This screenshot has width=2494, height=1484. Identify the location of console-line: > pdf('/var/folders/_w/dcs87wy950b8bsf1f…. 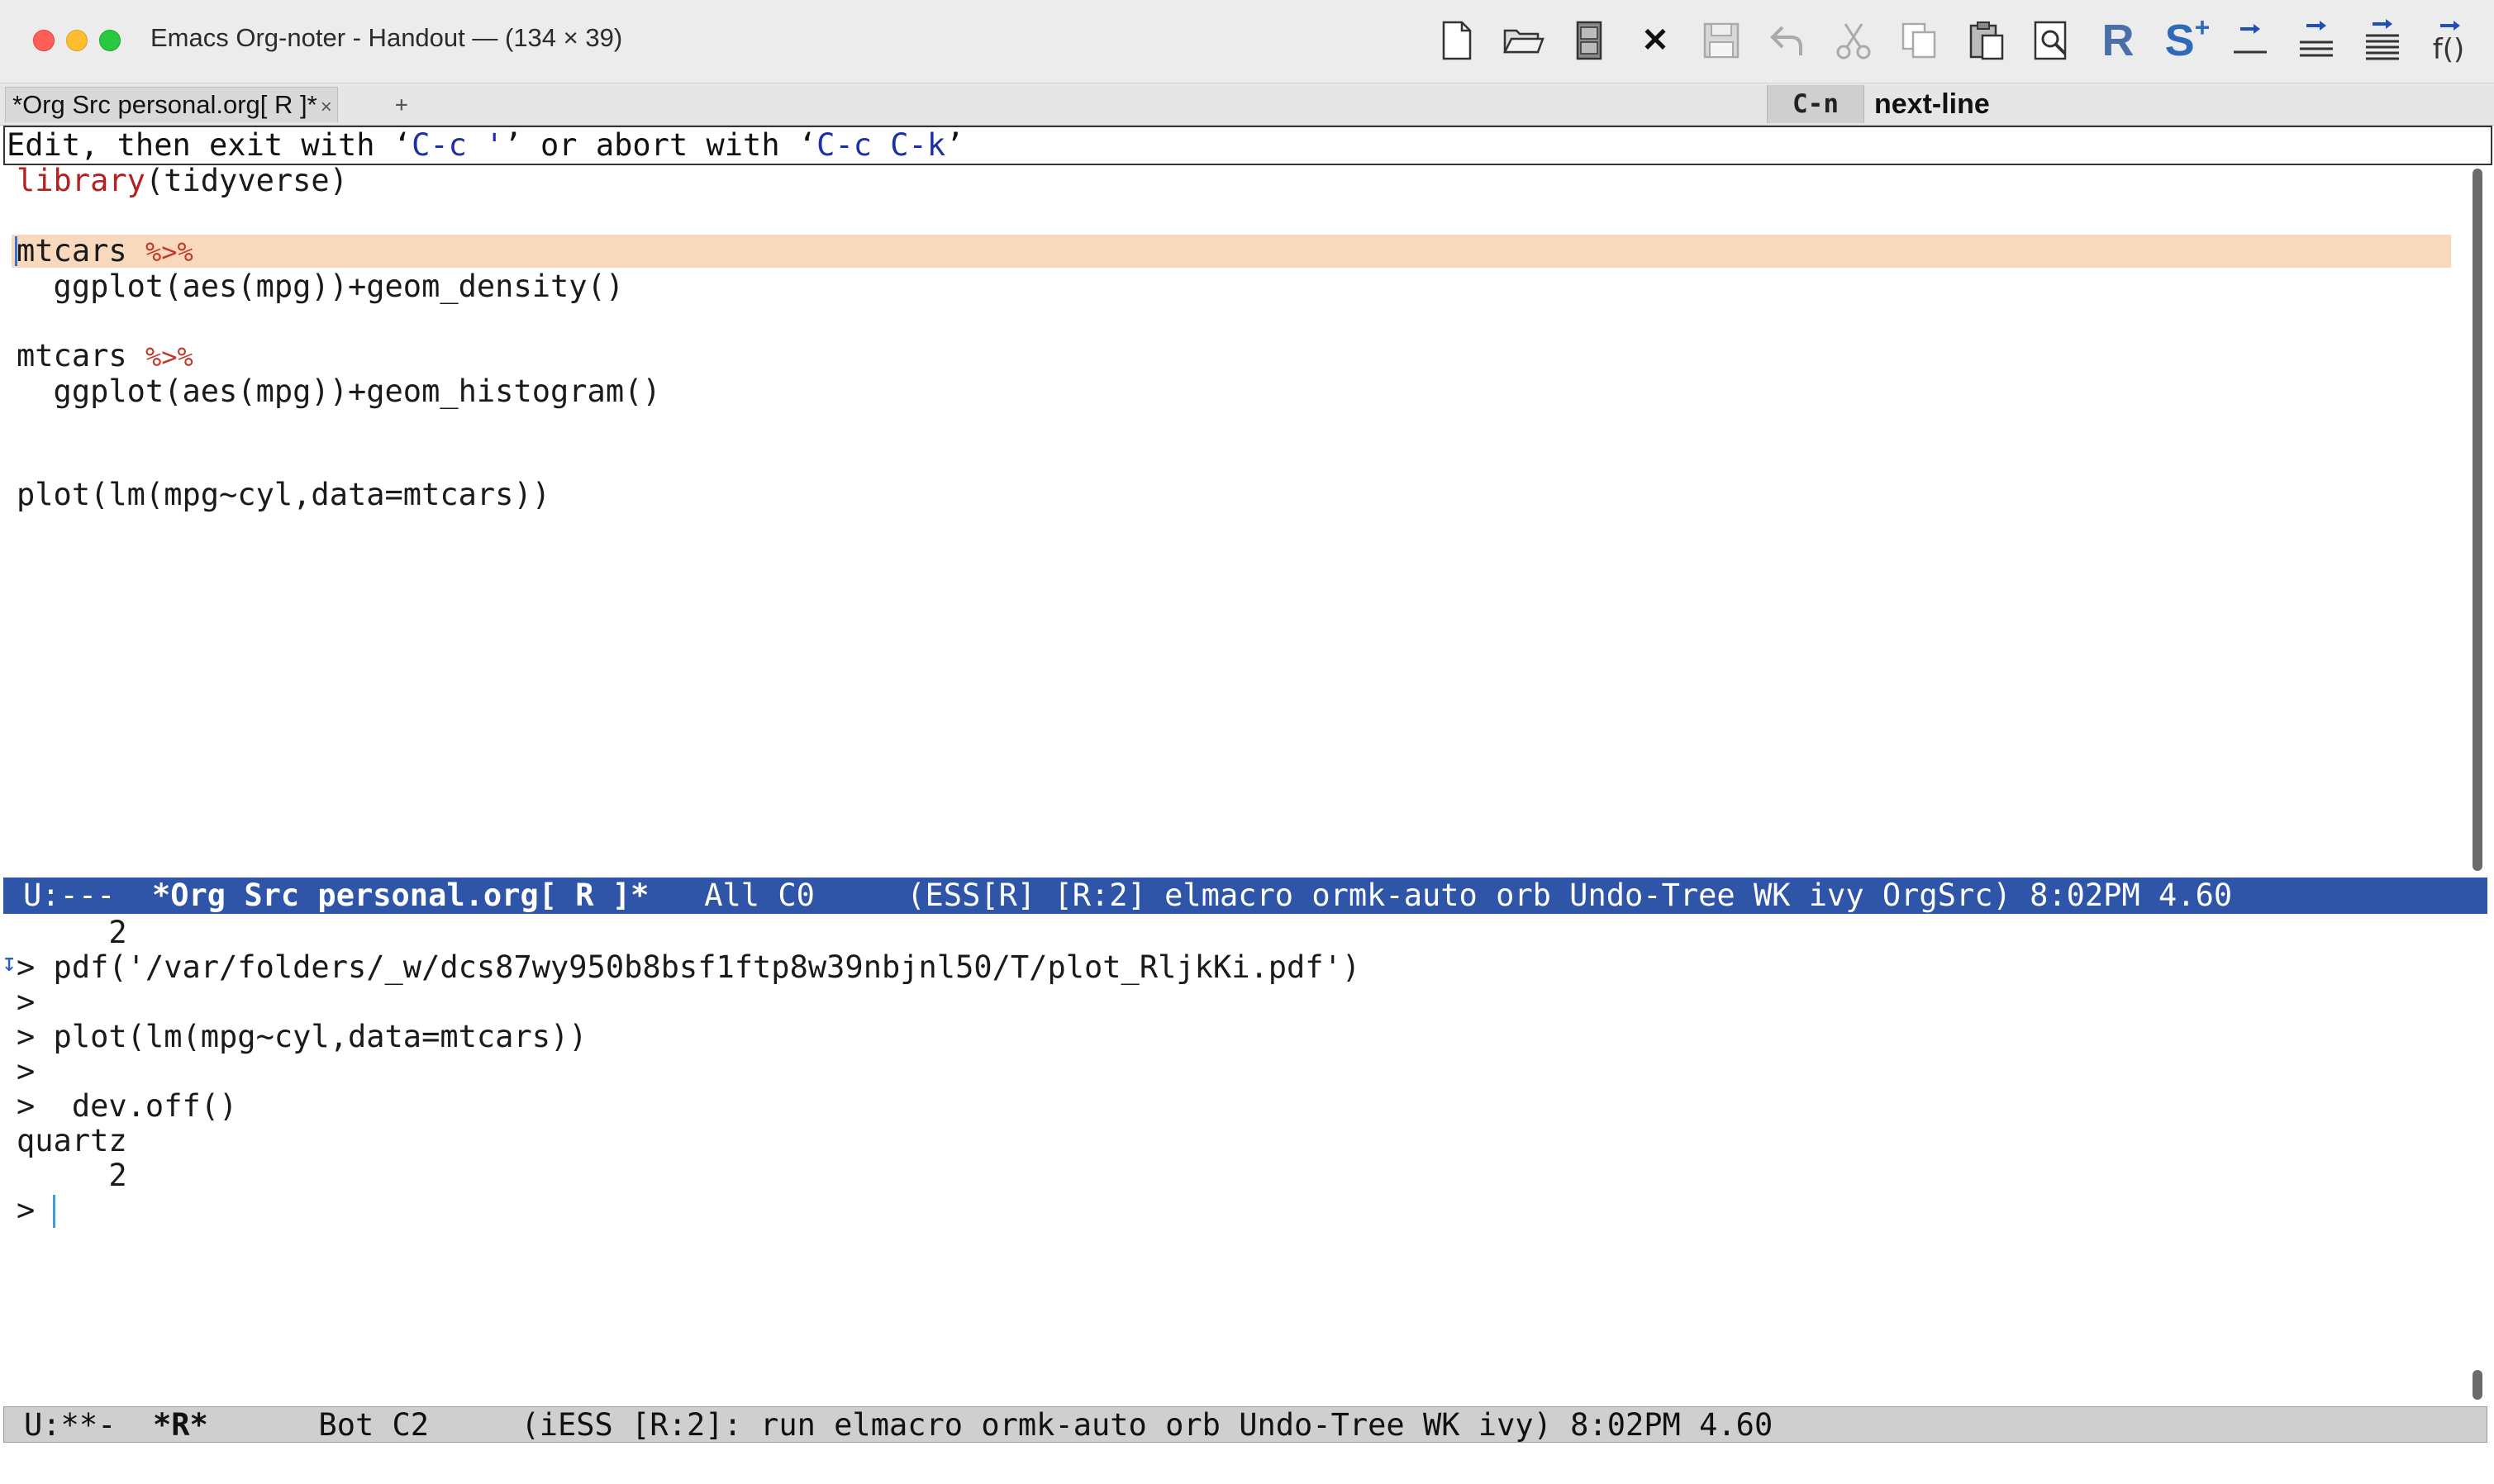
(689, 967).